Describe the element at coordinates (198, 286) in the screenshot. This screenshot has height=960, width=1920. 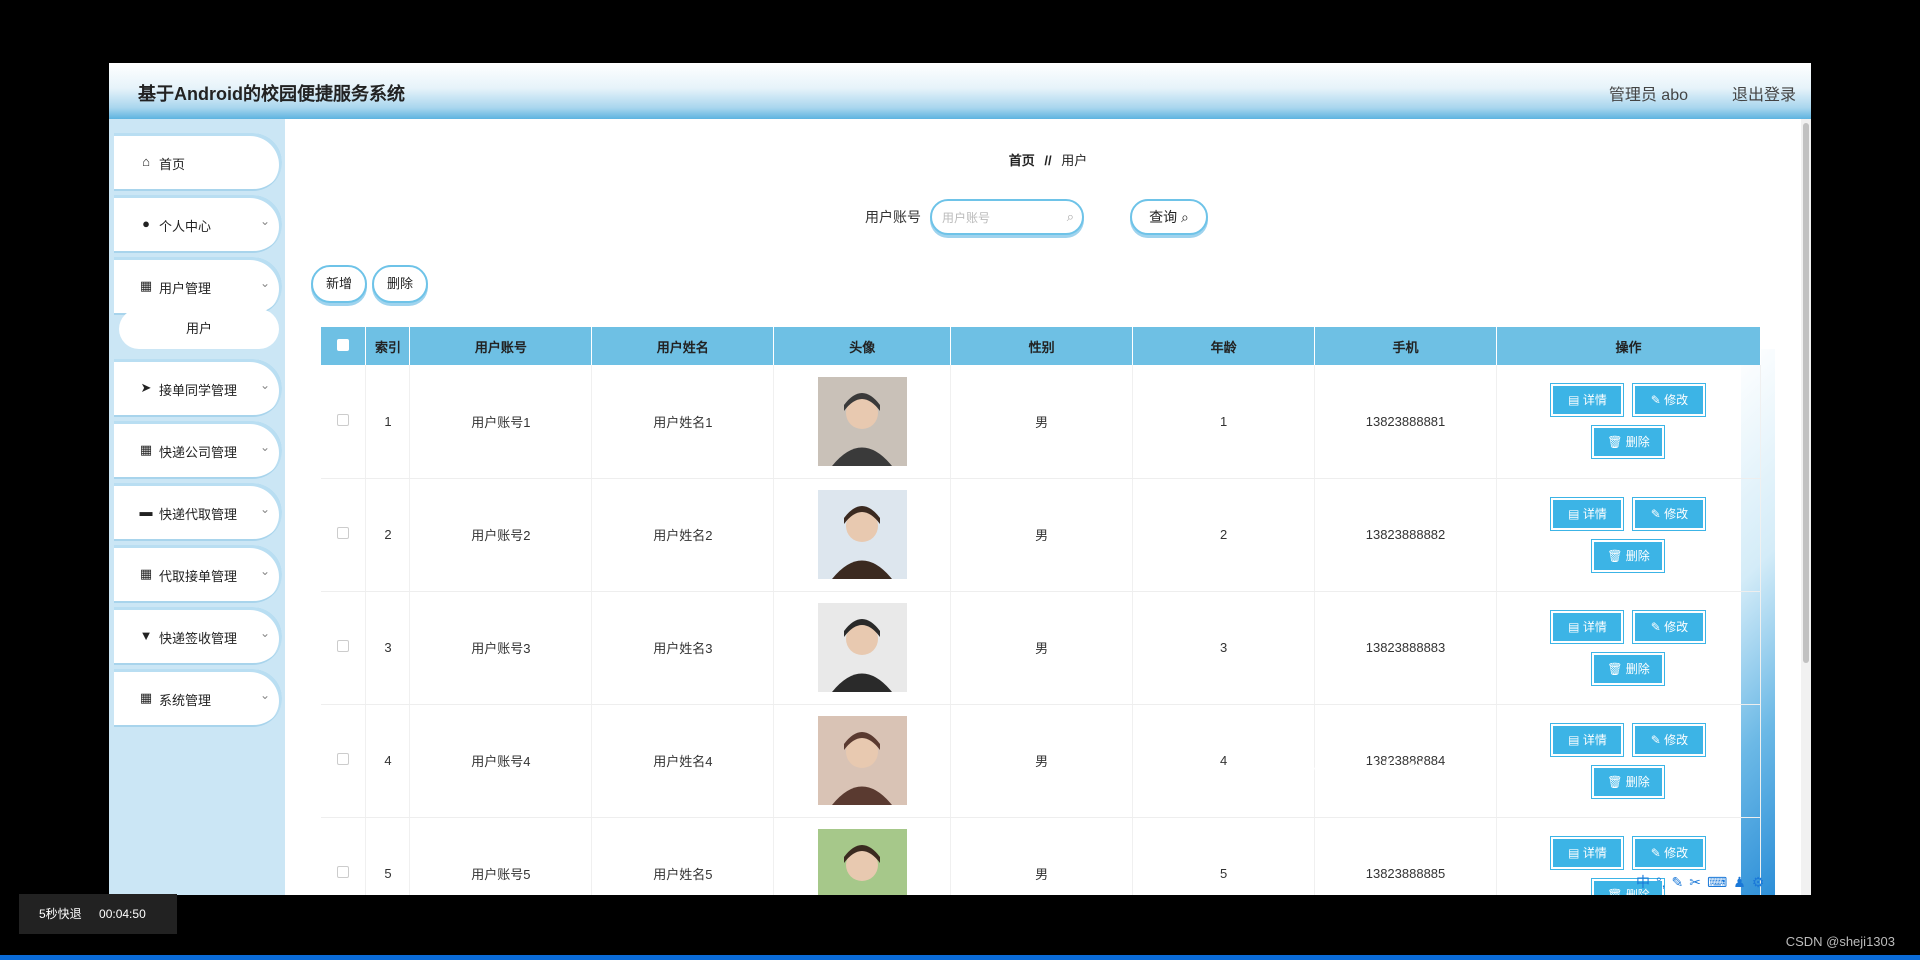
I see `sidebar-item: ▦ 用户管理 ⌄` at that location.